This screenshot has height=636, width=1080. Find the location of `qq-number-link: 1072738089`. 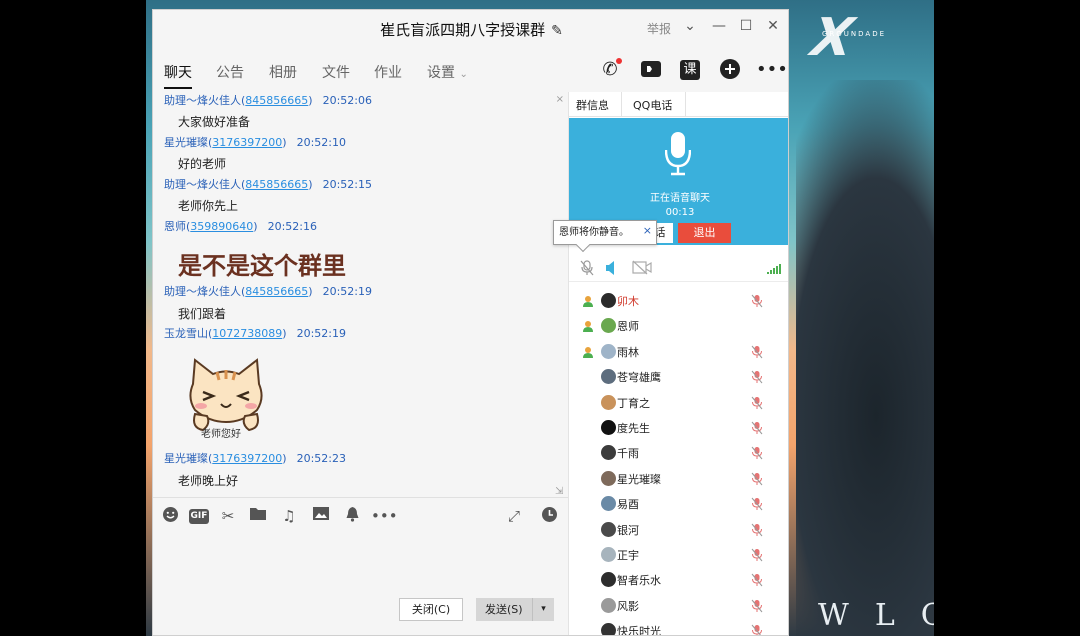

qq-number-link: 1072738089 is located at coordinates (247, 333).